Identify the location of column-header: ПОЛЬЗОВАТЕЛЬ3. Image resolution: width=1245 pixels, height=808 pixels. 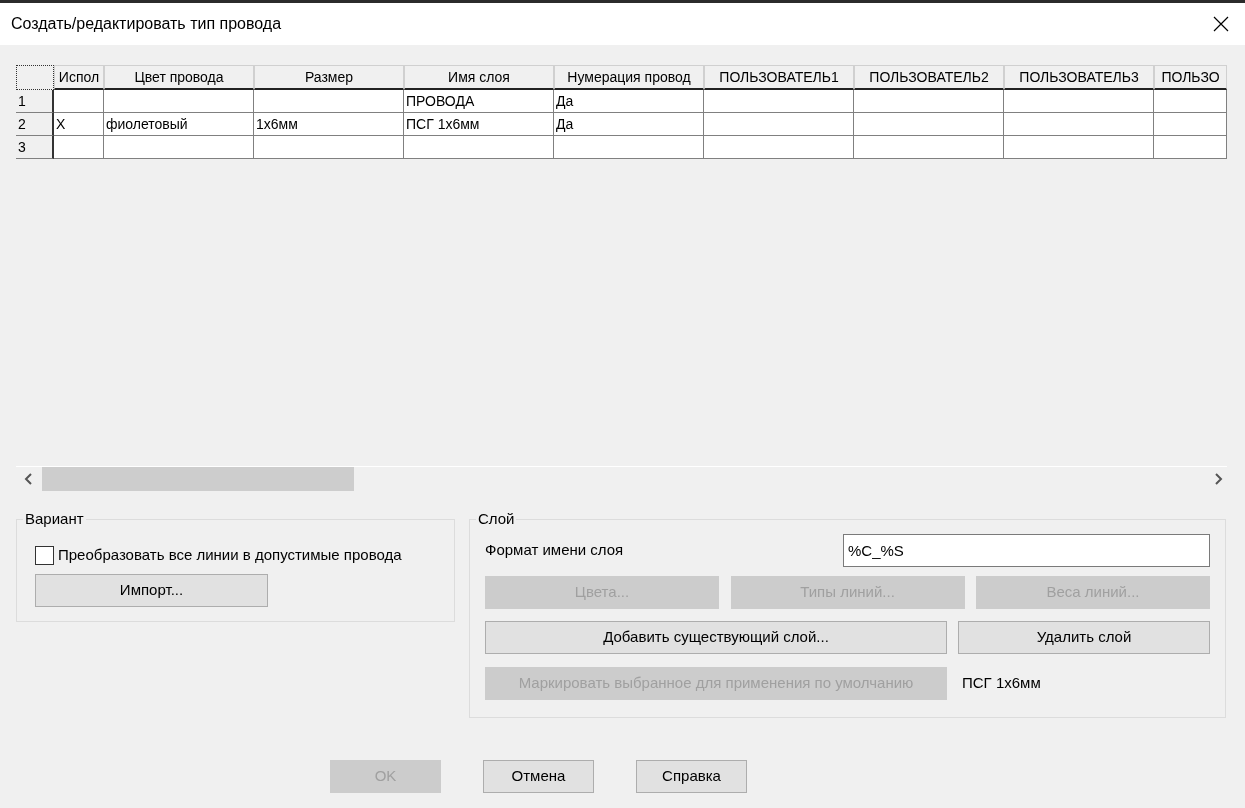
(1079, 77).